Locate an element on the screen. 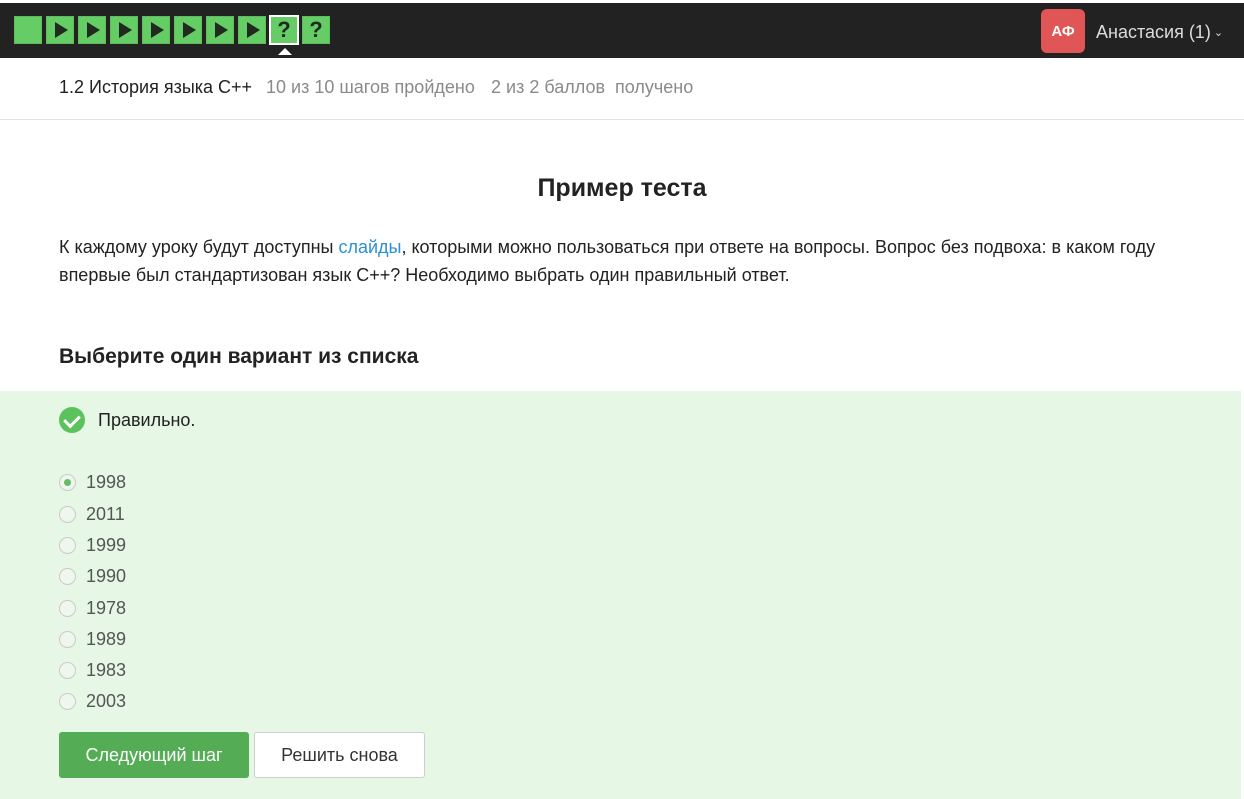 Image resolution: width=1244 pixels, height=799 pixels. option-label: 1989 is located at coordinates (106, 638).